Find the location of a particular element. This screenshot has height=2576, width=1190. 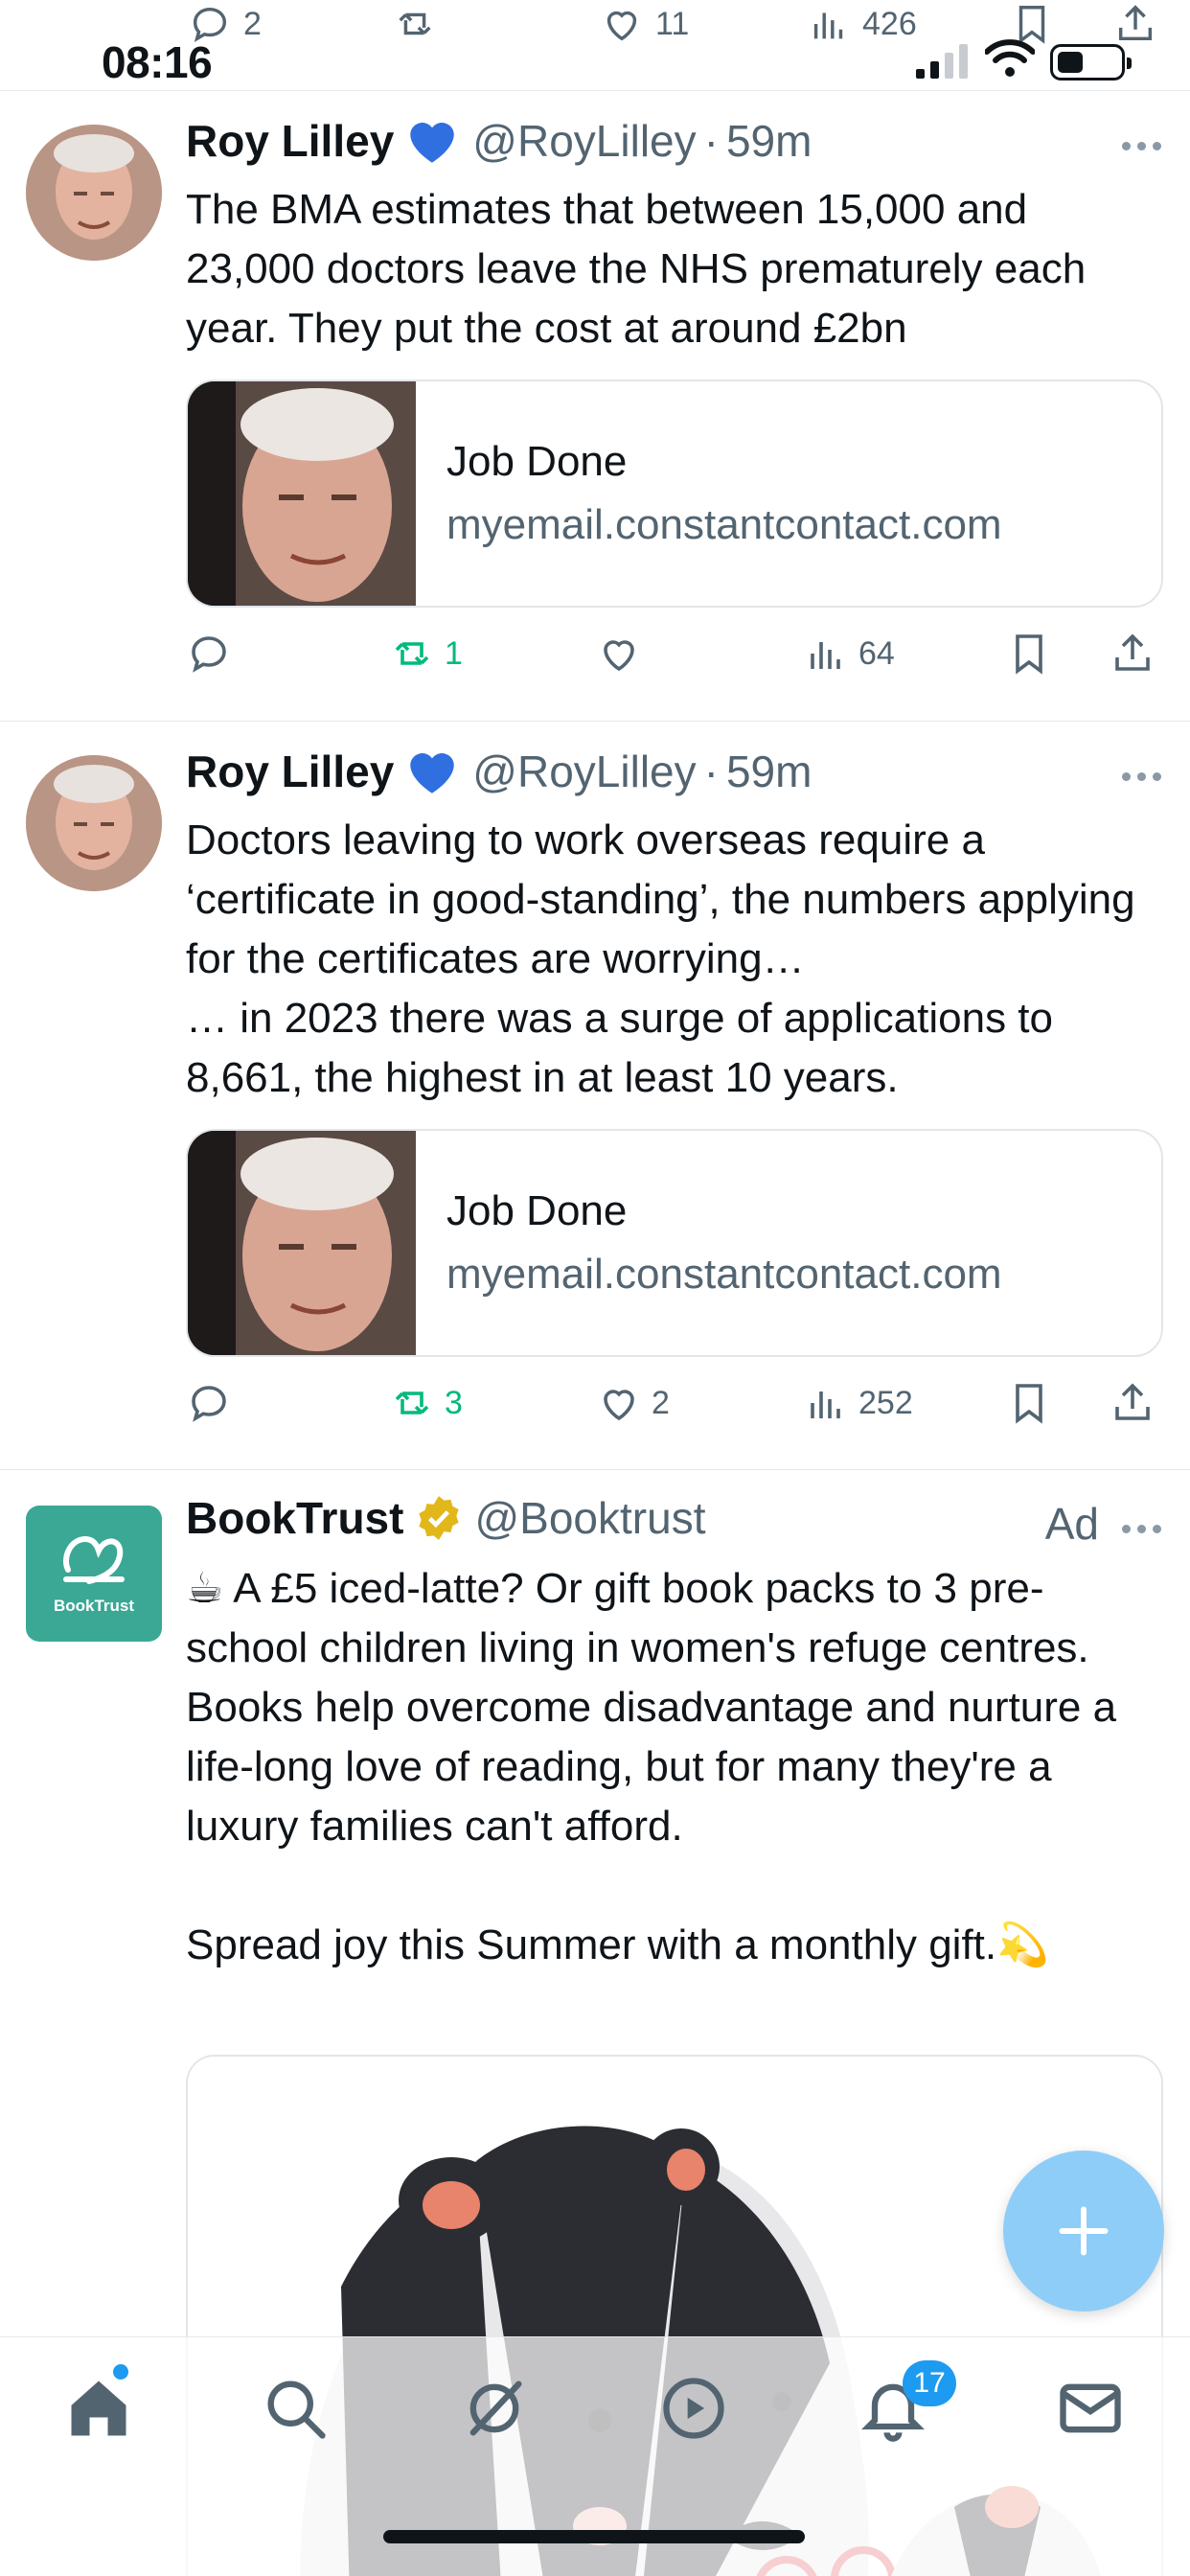

tweet-header: BookTrust @Booktrust is located at coordinates (445, 1518).